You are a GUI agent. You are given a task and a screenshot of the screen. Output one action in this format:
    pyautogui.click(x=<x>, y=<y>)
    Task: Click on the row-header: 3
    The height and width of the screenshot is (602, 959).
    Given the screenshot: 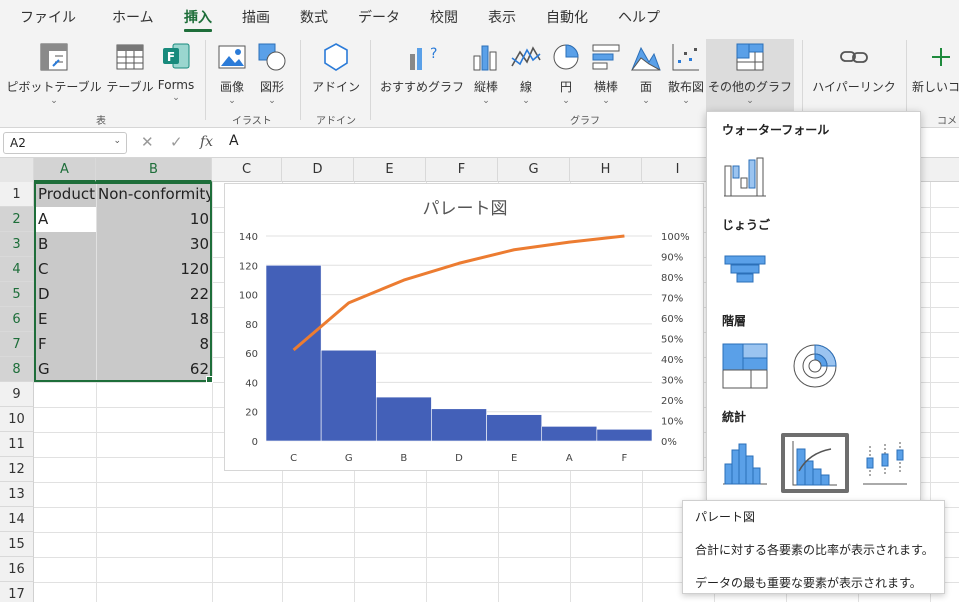 What is the action you would take?
    pyautogui.click(x=17, y=244)
    